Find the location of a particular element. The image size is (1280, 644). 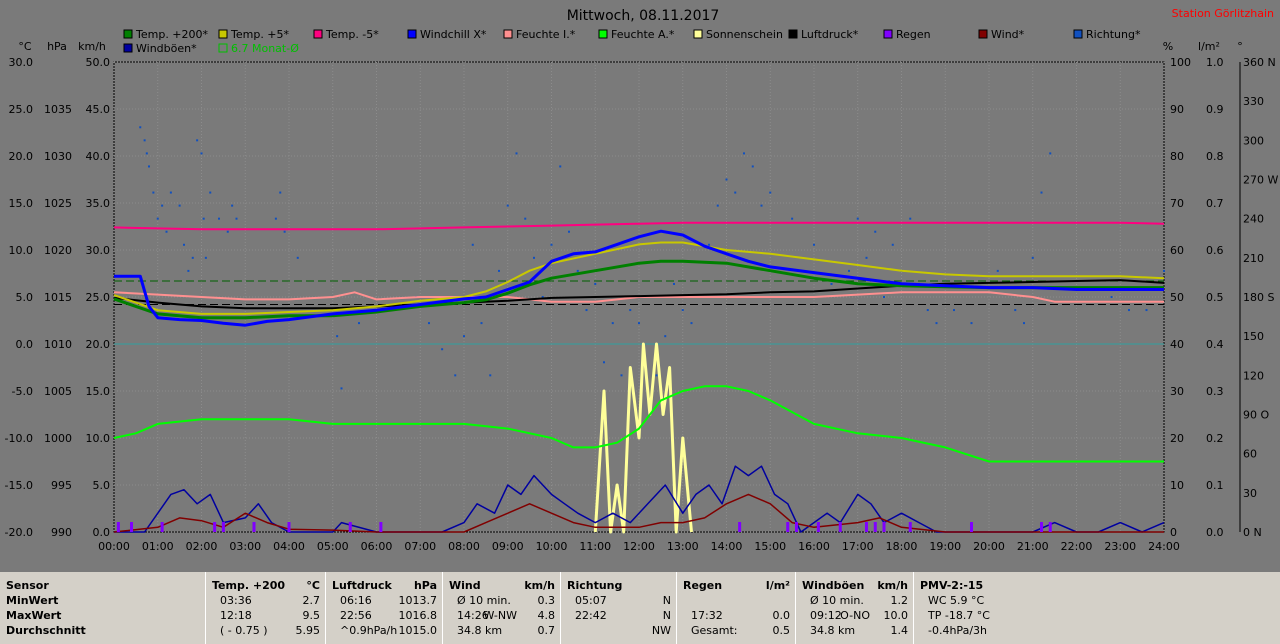

y-pressure-tick: 1035 is located at coordinates (58, 109).